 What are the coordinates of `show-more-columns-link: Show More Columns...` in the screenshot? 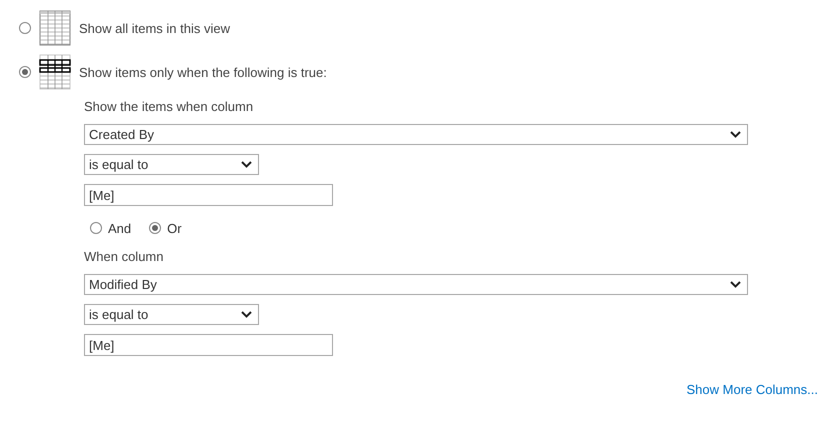 It's located at (752, 389).